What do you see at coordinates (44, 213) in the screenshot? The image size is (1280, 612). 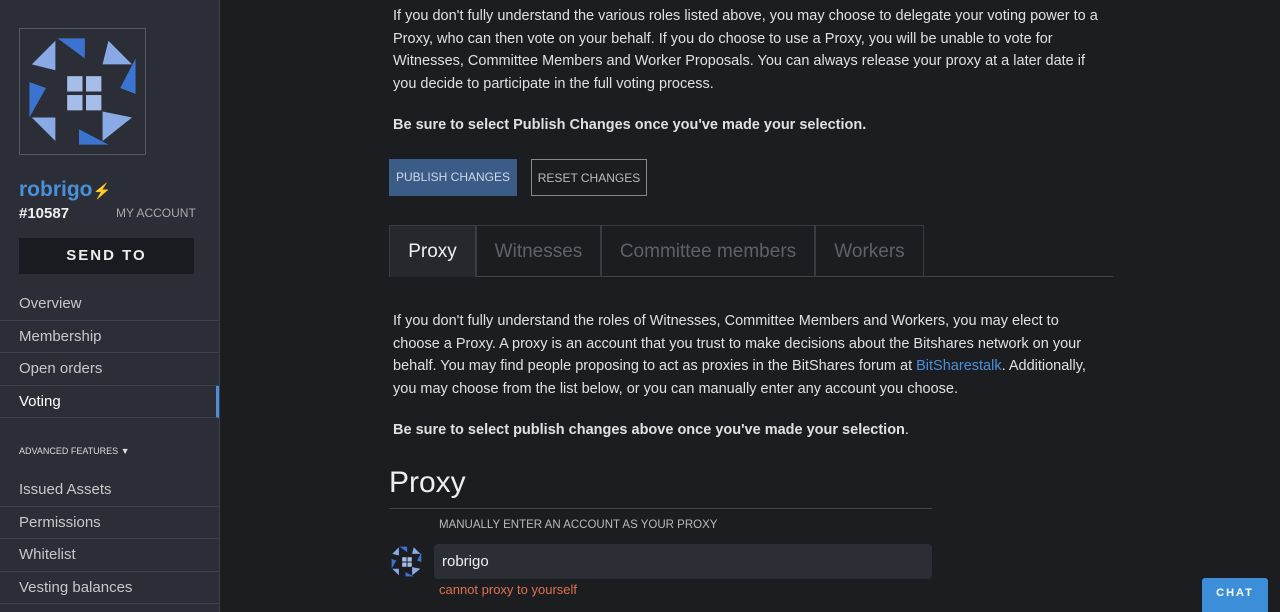 I see `account-id: #10587` at bounding box center [44, 213].